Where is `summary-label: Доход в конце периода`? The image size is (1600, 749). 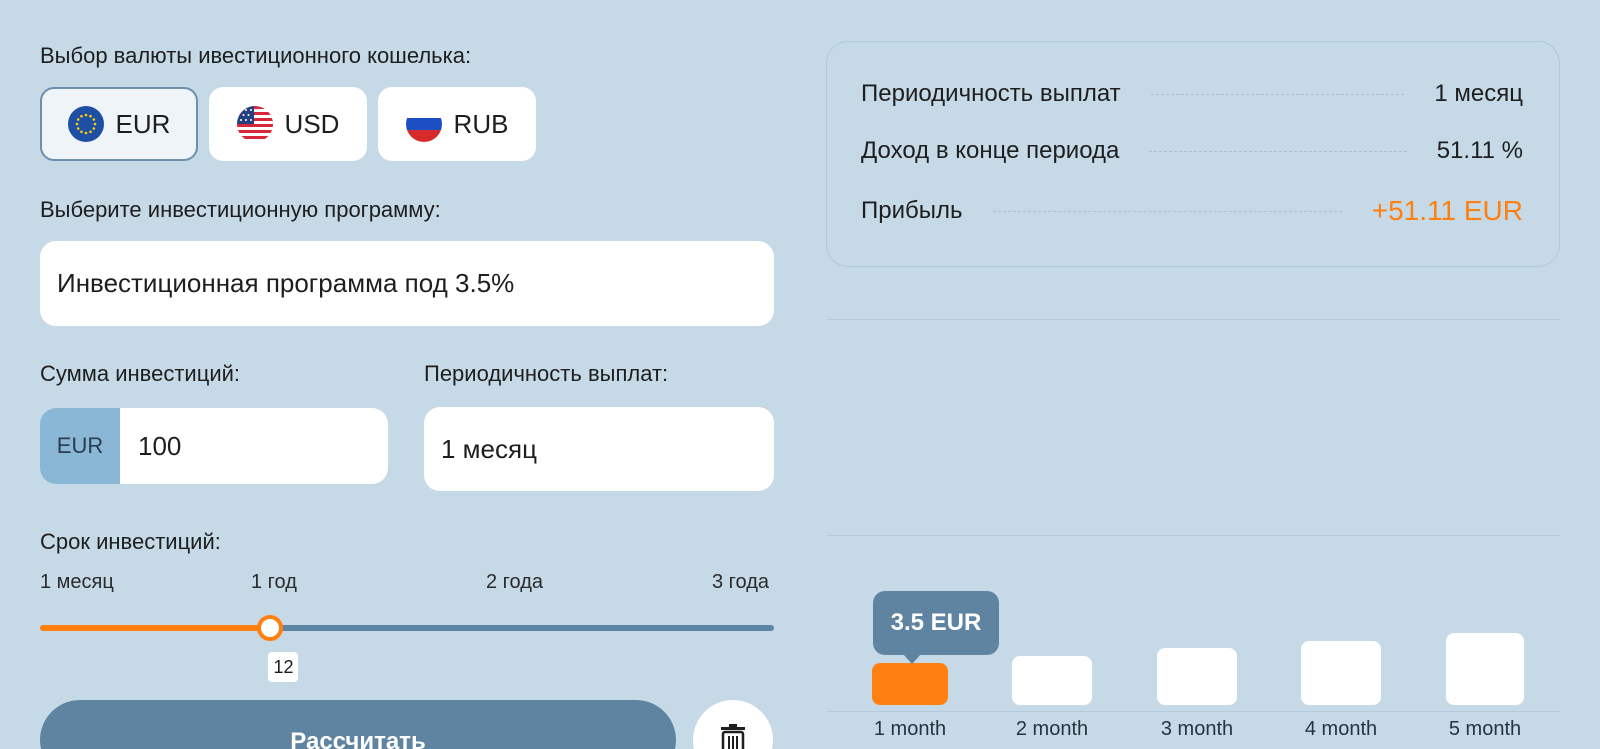 summary-label: Доход в конце периода is located at coordinates (990, 150).